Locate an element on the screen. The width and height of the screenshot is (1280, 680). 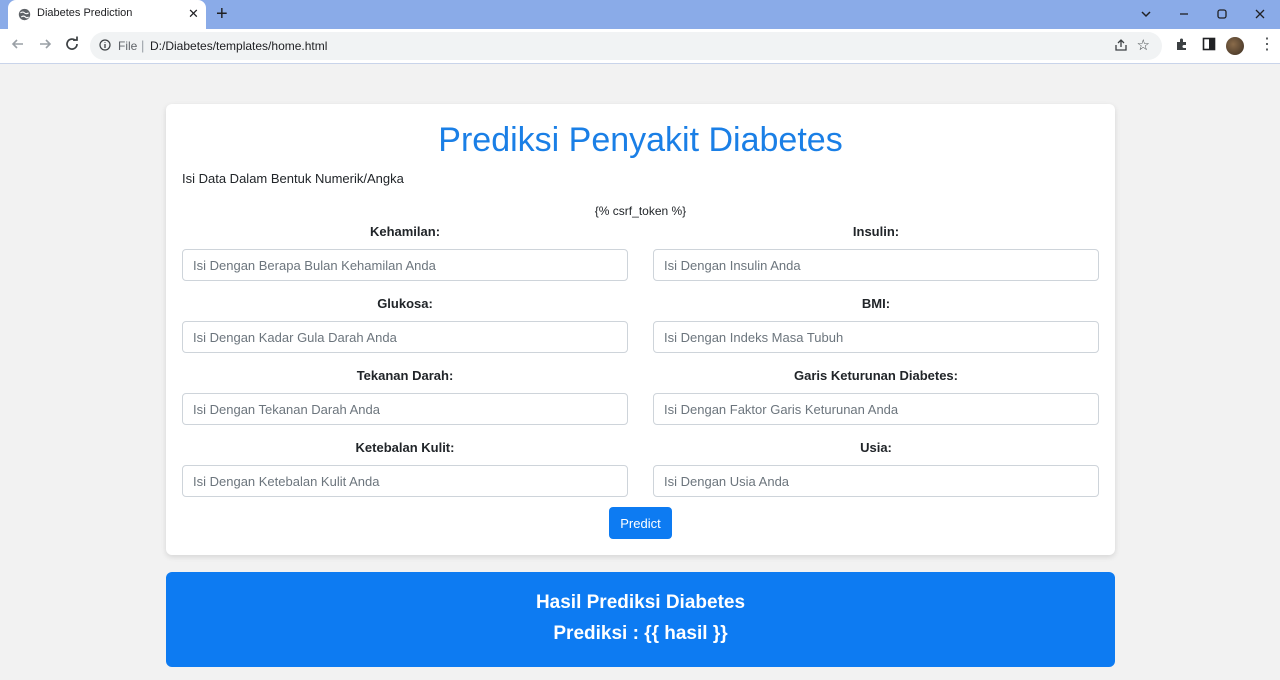
star-icon: ☆ is located at coordinates (1143, 45).